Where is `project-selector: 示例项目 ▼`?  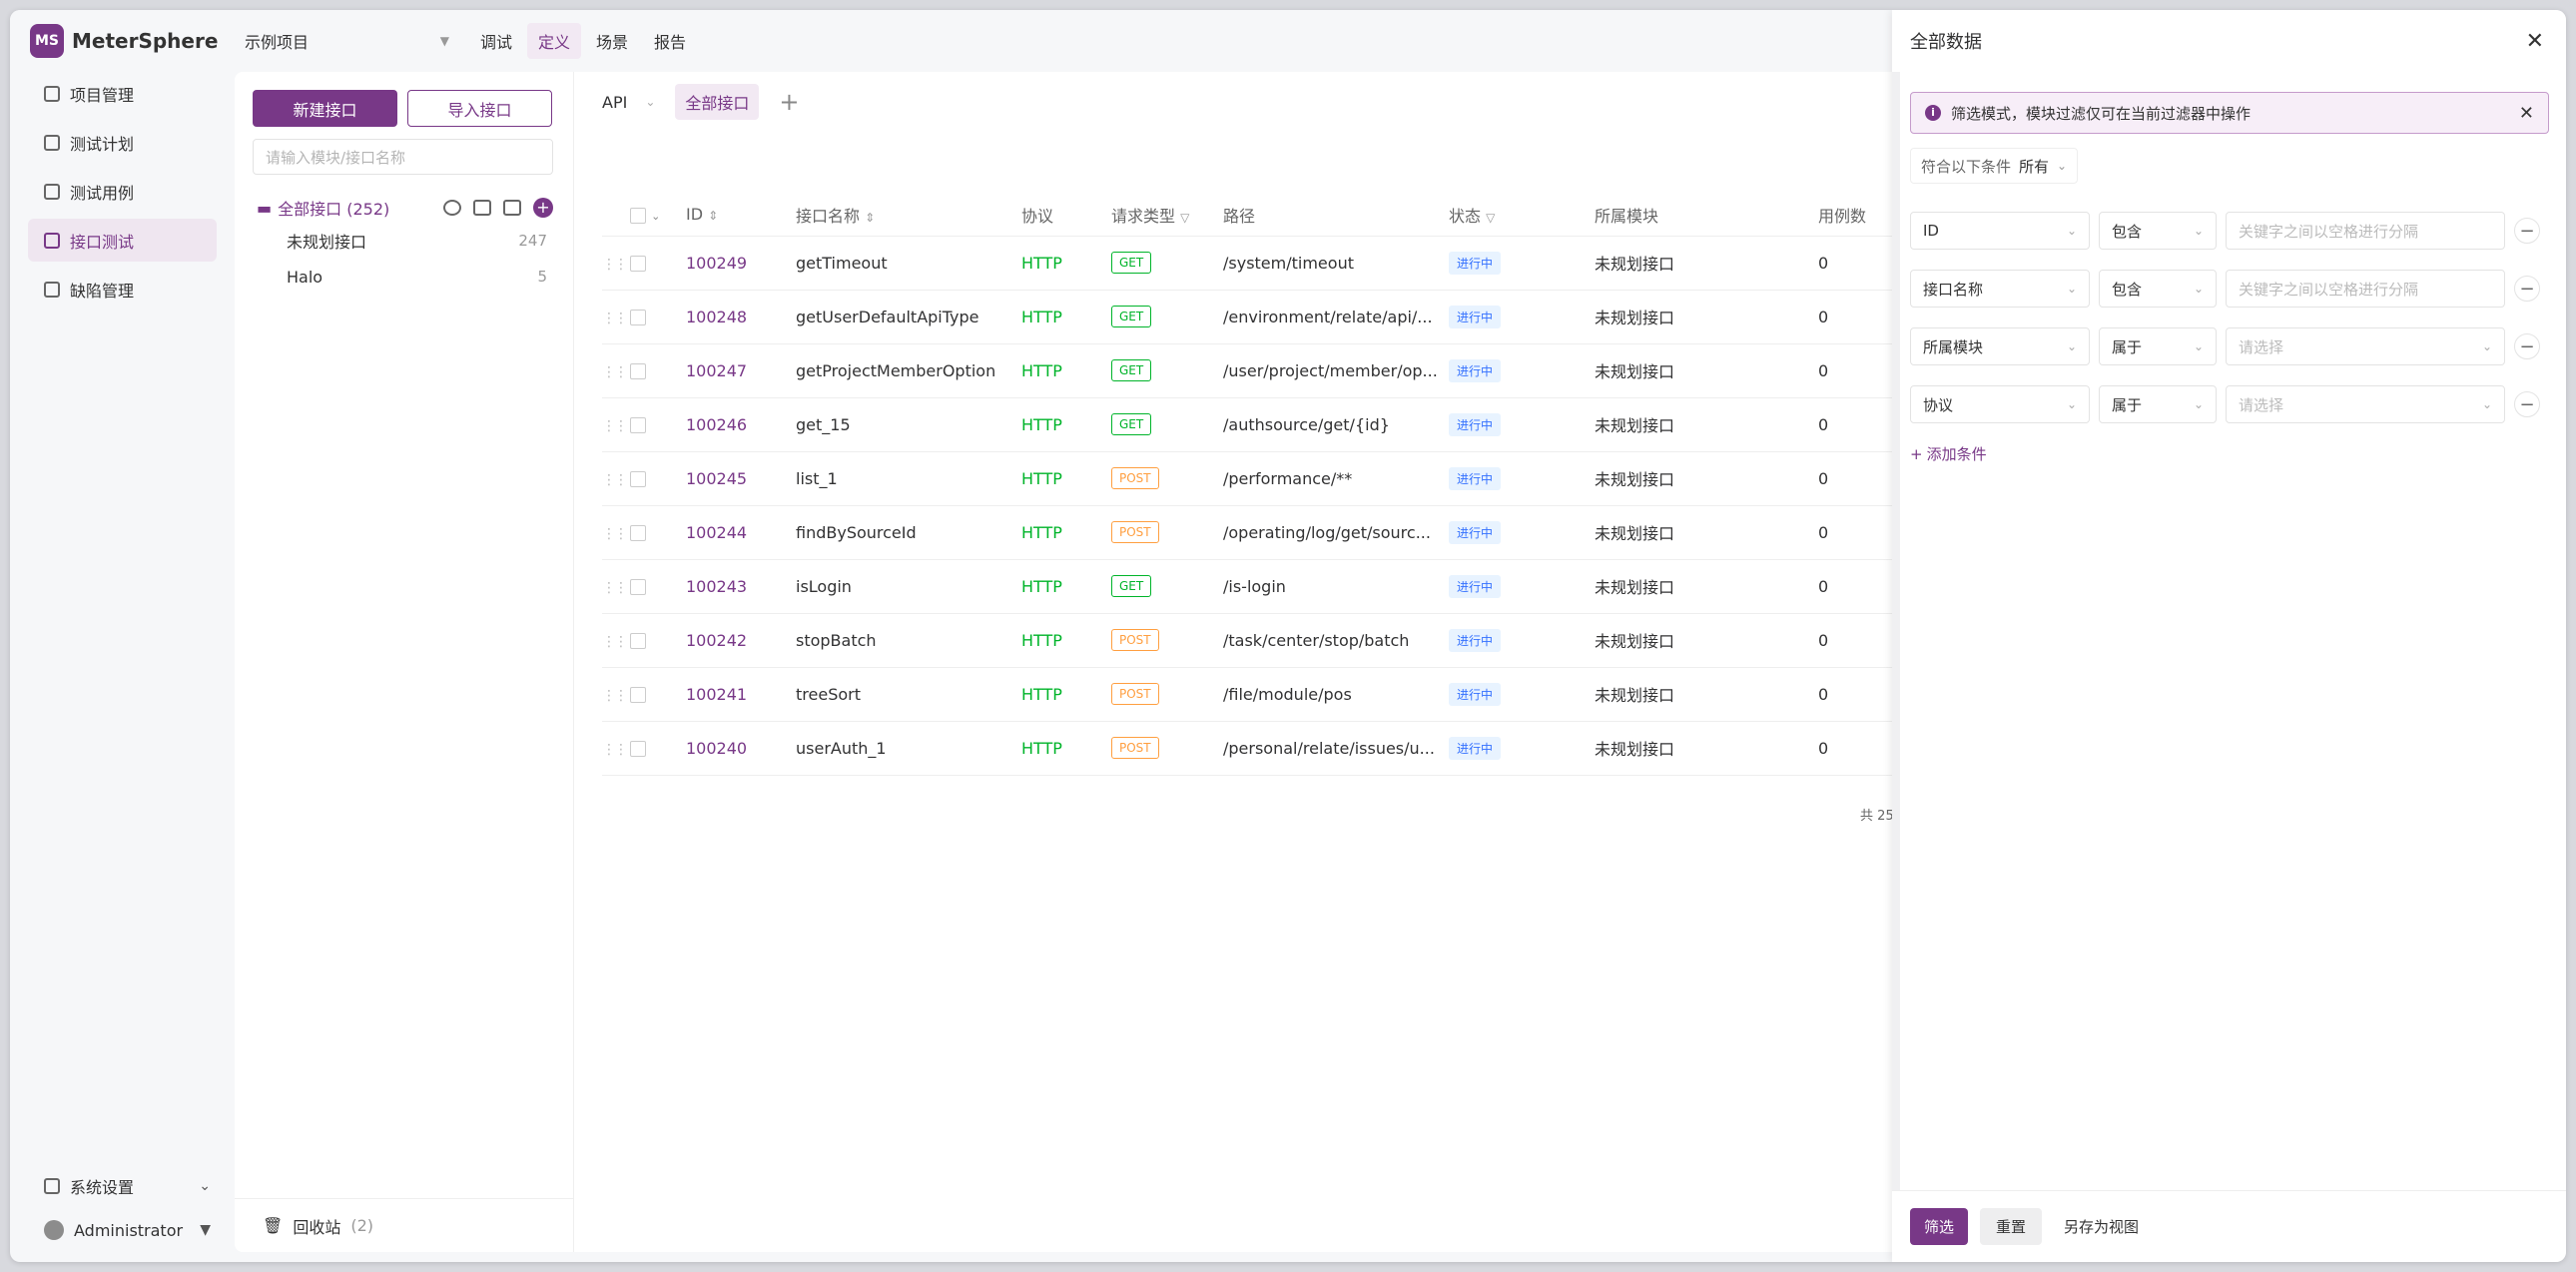
project-selector: 示例项目 ▼ is located at coordinates (352, 41).